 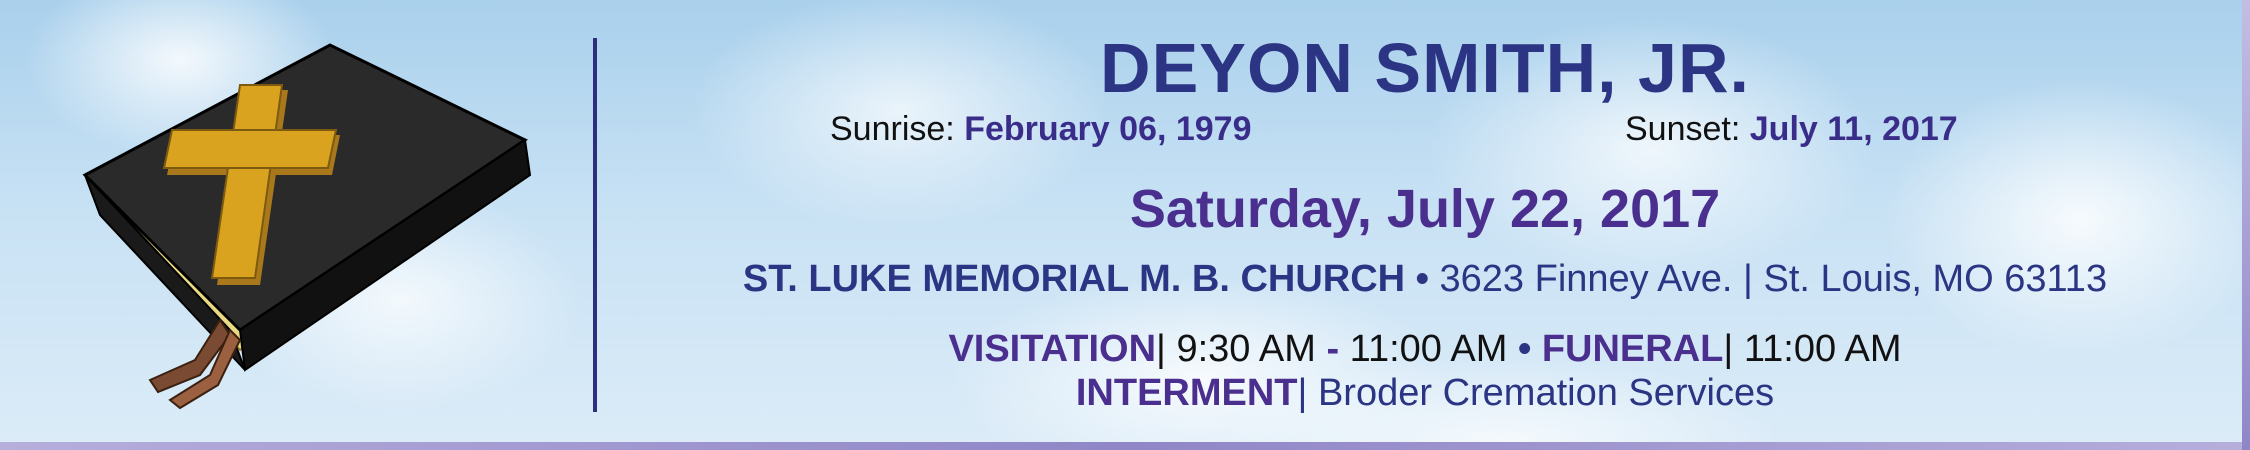 What do you see at coordinates (892, 129) in the screenshot?
I see `sunrise-label: Sunrise:` at bounding box center [892, 129].